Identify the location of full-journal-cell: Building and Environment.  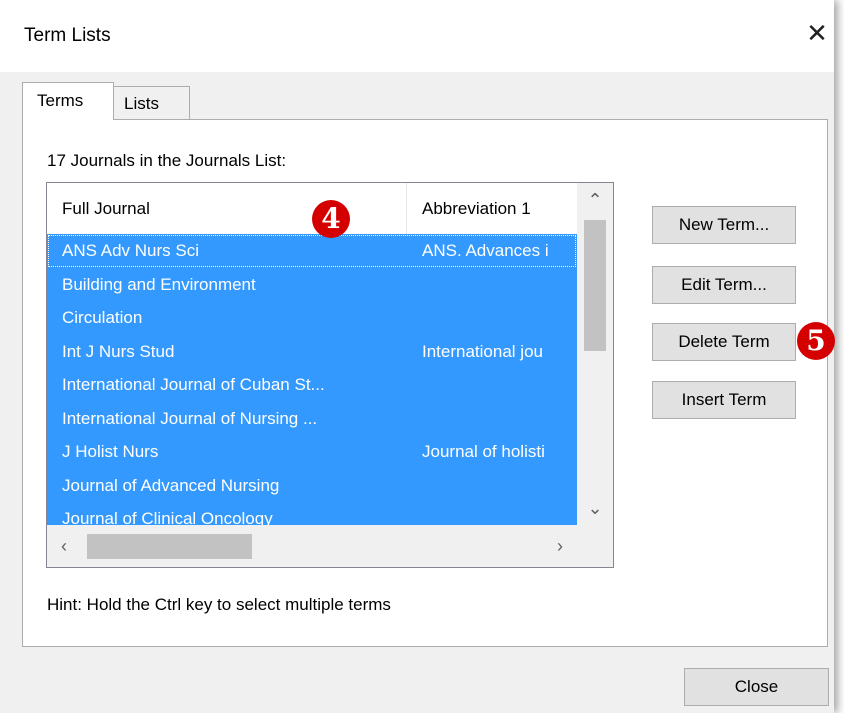
(159, 284).